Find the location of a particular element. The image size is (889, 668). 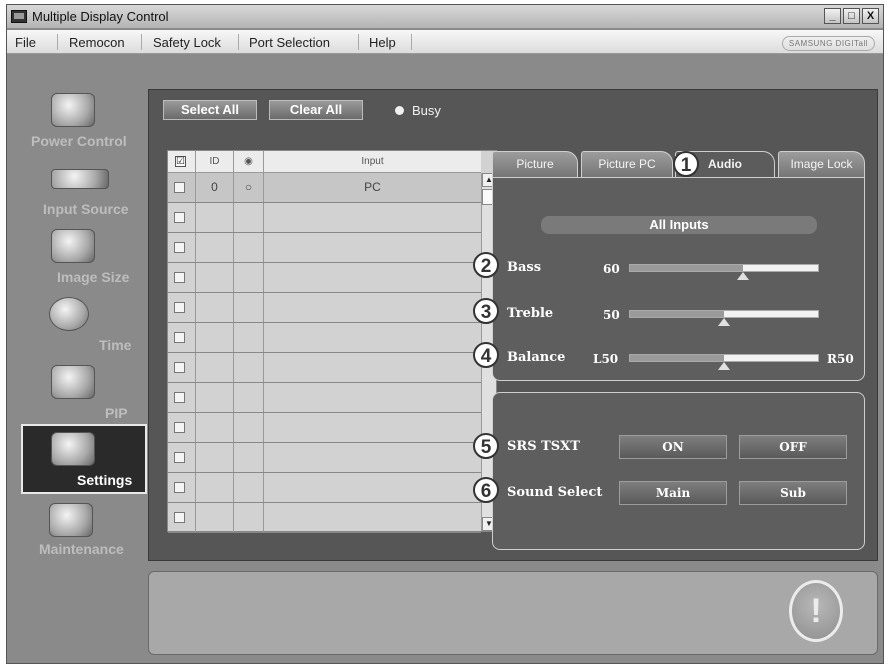

app-icon is located at coordinates (19, 16).